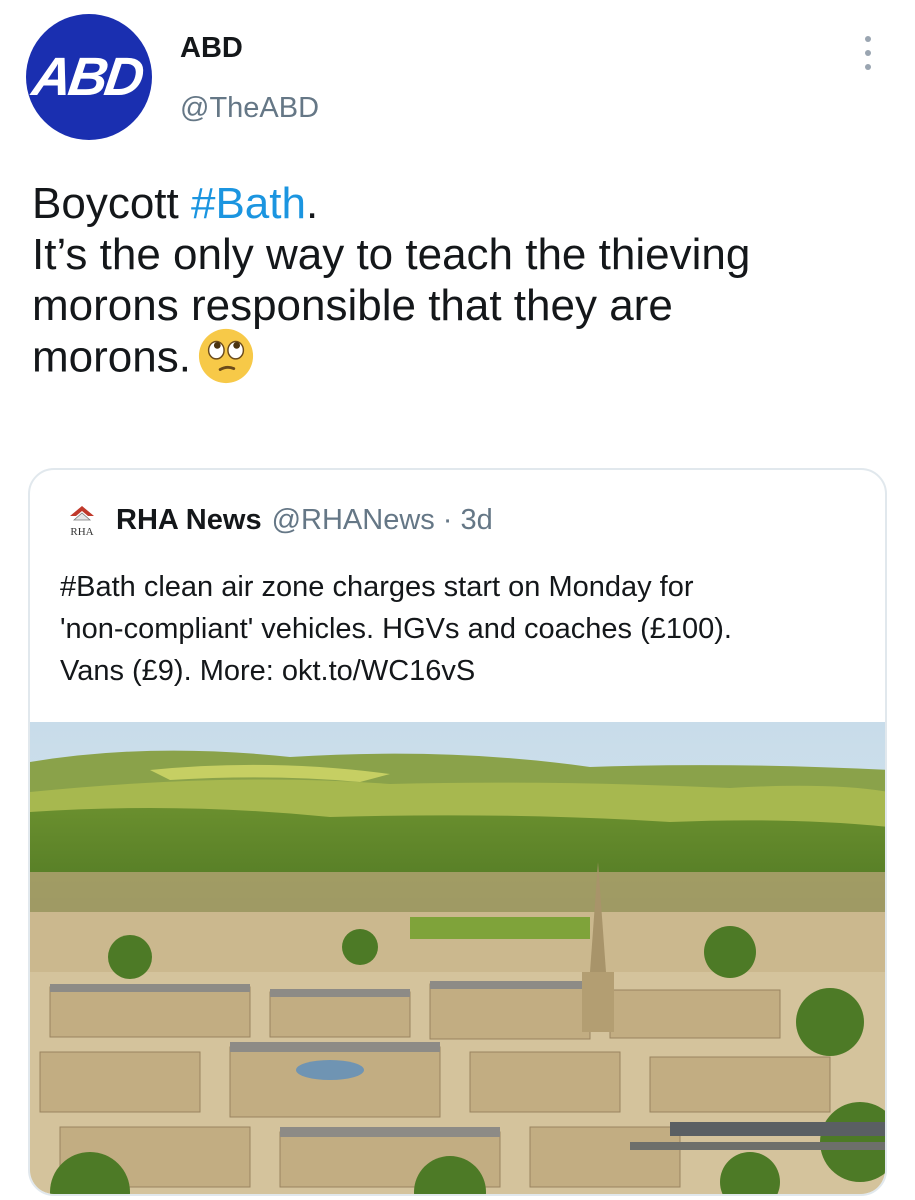  Describe the element at coordinates (248, 203) in the screenshot. I see `hashtag-link: #Bath` at that location.